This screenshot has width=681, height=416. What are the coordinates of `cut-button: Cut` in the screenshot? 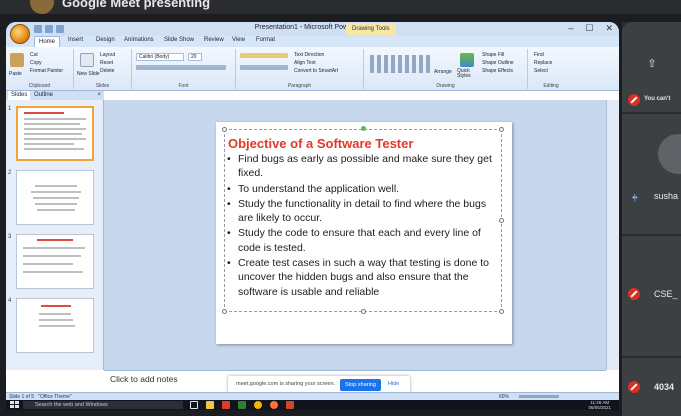 It's located at (34, 55).